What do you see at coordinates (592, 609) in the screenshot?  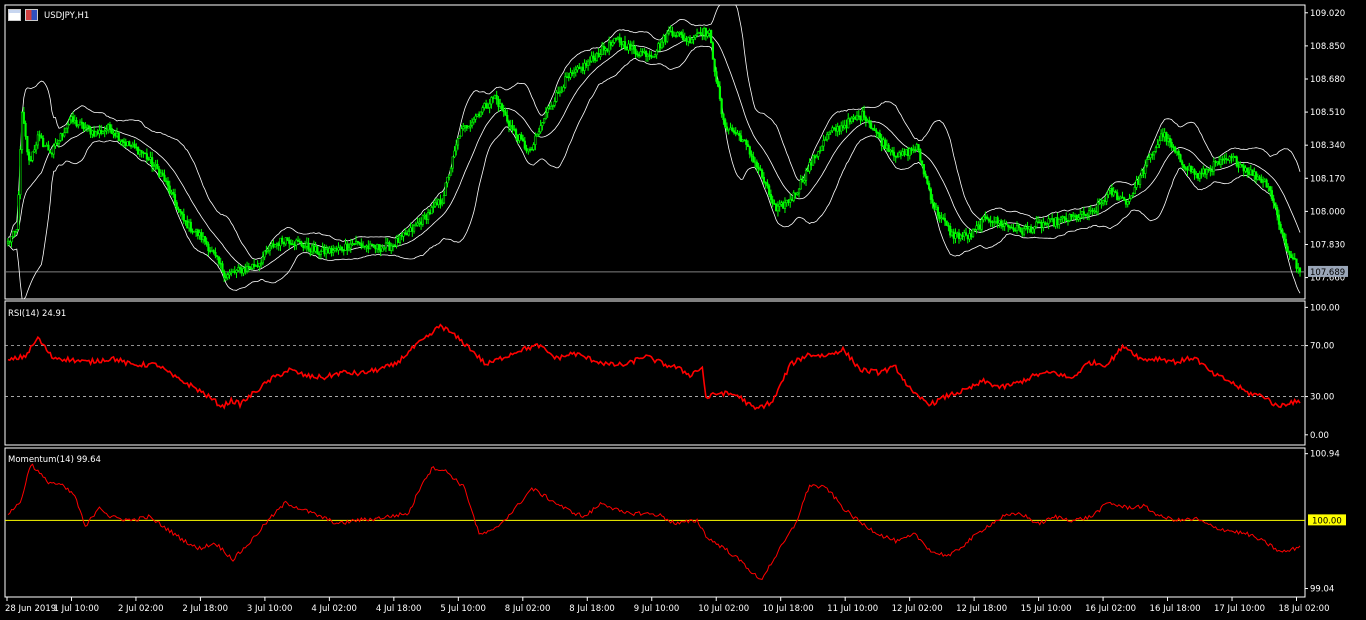 I see `x-tick-label: 8 Jul 18:00` at bounding box center [592, 609].